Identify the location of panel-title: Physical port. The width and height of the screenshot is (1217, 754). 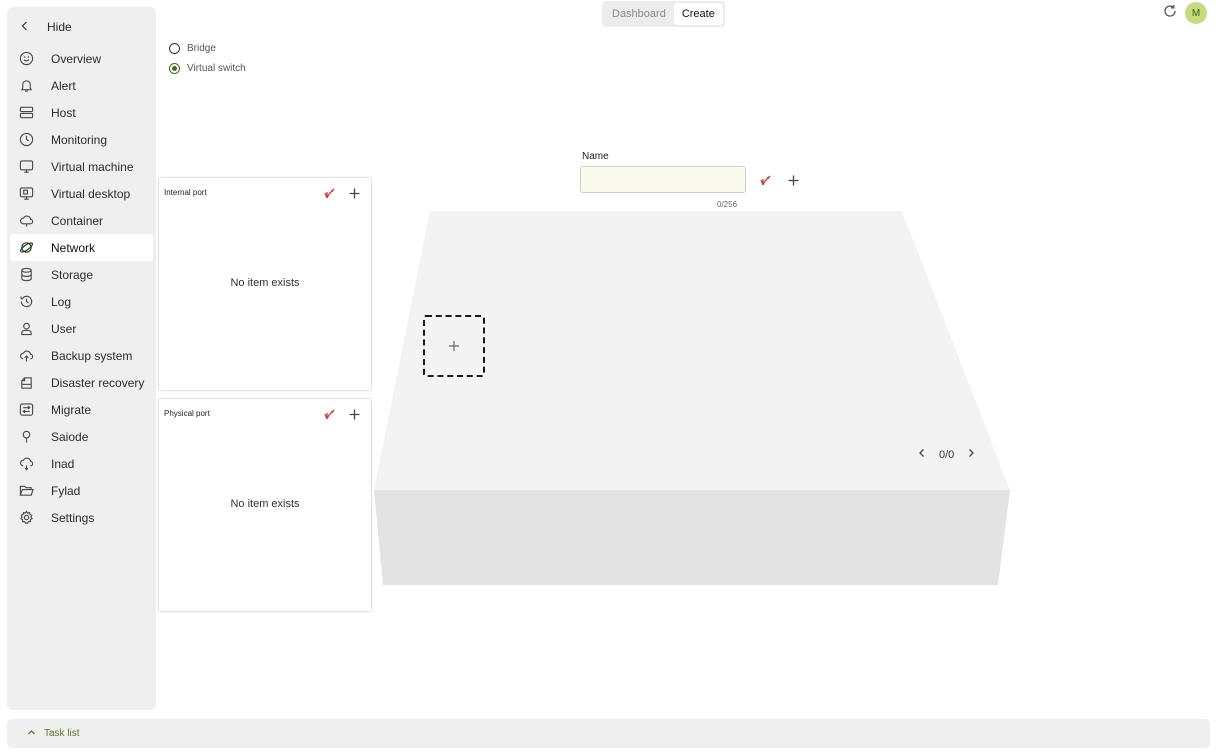
(187, 413).